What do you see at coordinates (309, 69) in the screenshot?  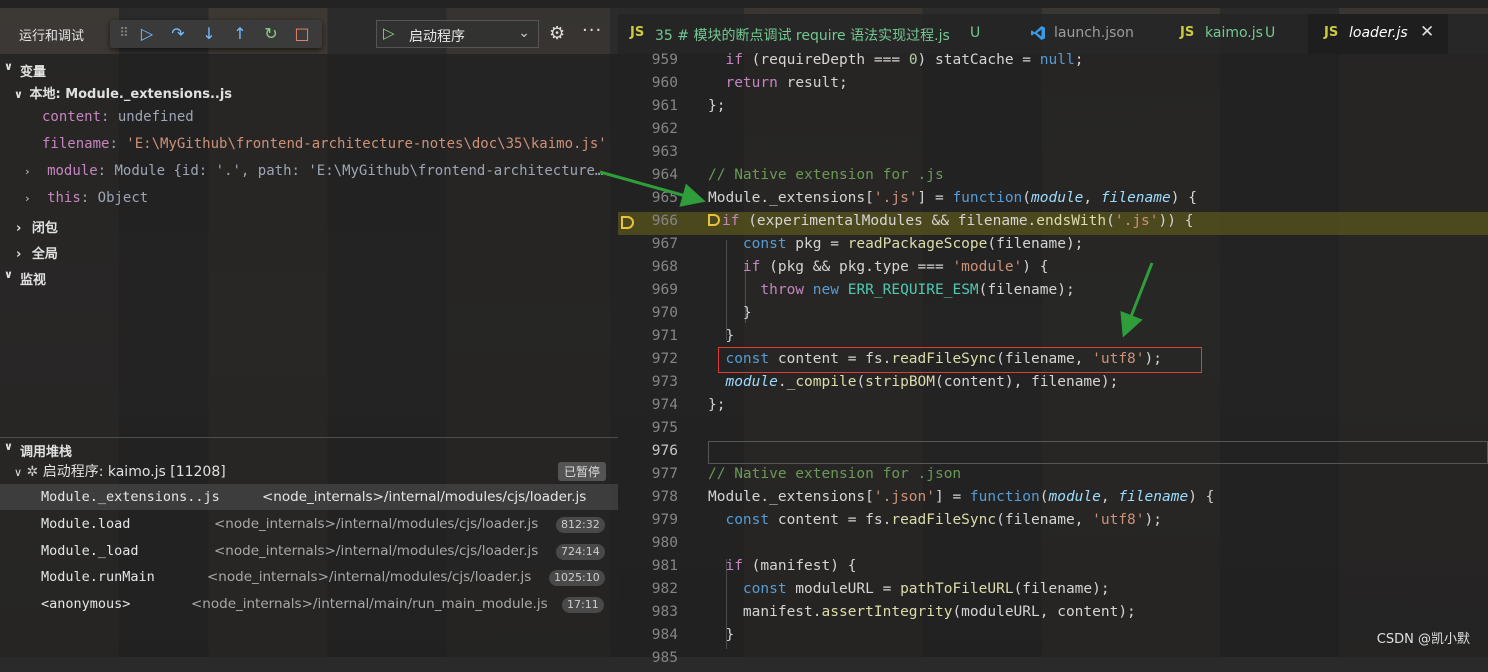 I see `variables-section-header: ∨ 变量` at bounding box center [309, 69].